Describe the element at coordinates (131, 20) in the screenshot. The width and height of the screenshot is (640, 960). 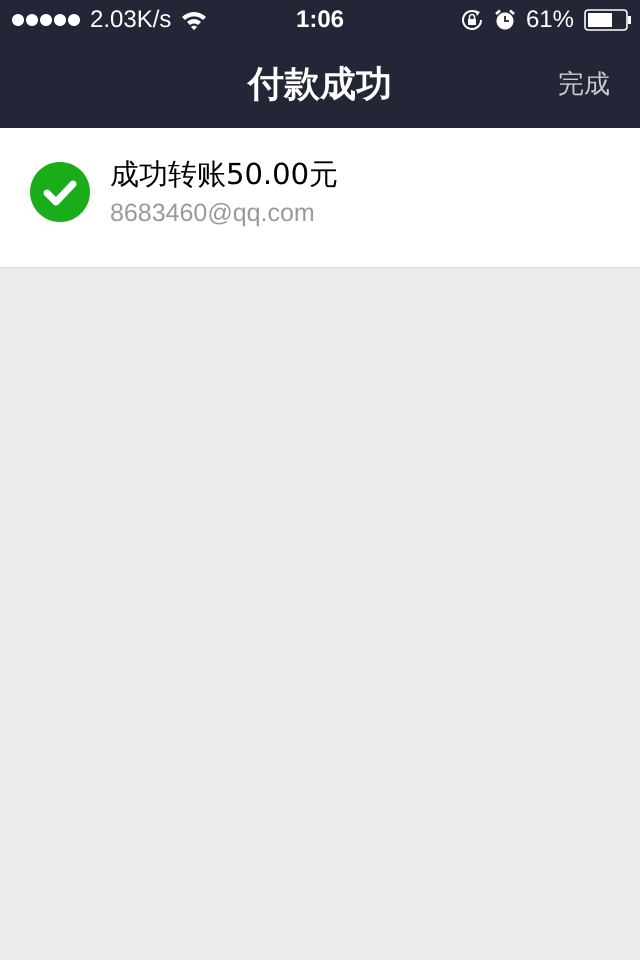
I see `network-speed: 2.03K/s` at that location.